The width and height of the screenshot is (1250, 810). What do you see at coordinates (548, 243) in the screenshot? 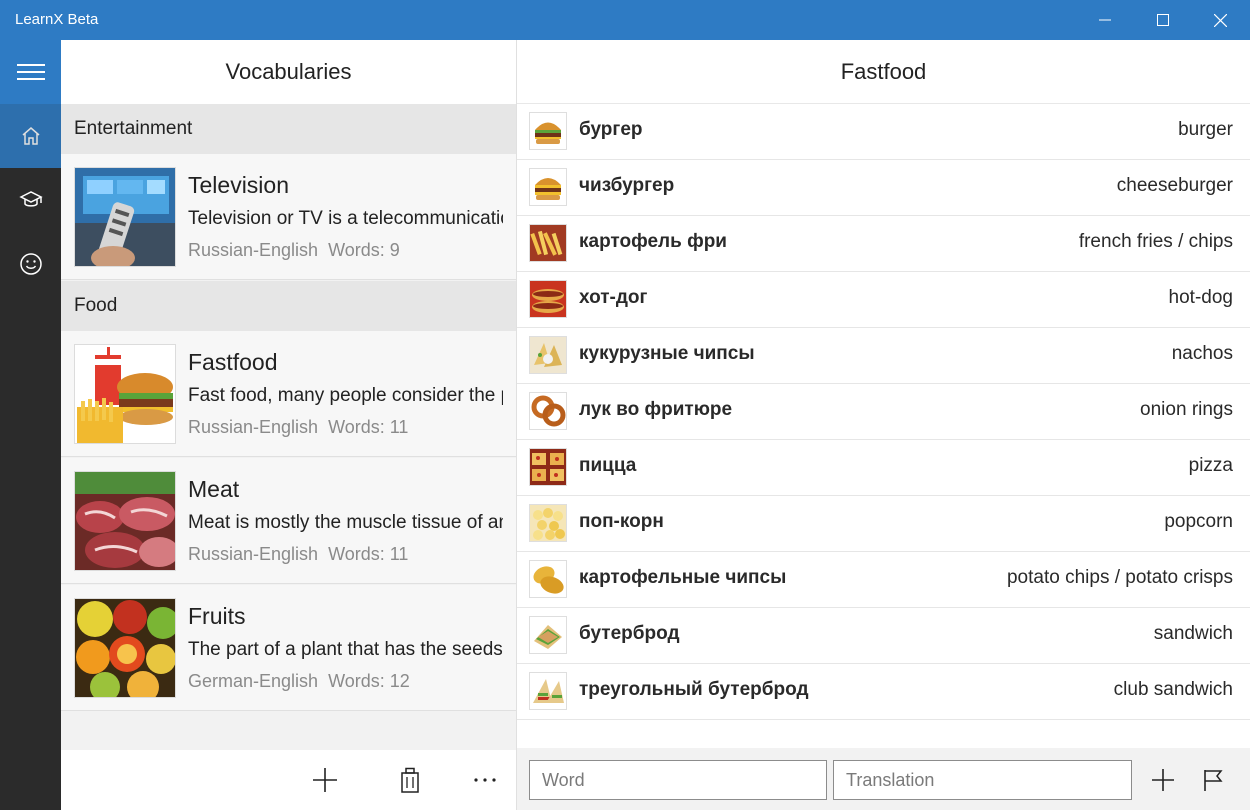
I see `french-fries-thumbnail` at bounding box center [548, 243].